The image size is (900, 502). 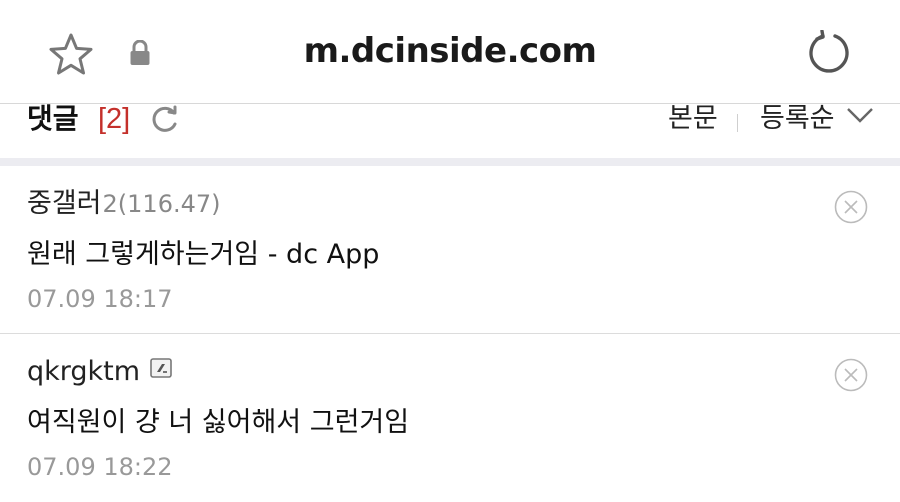 What do you see at coordinates (203, 254) in the screenshot?
I see `comment-text: 원래 그렇게하는거임 - dc App` at bounding box center [203, 254].